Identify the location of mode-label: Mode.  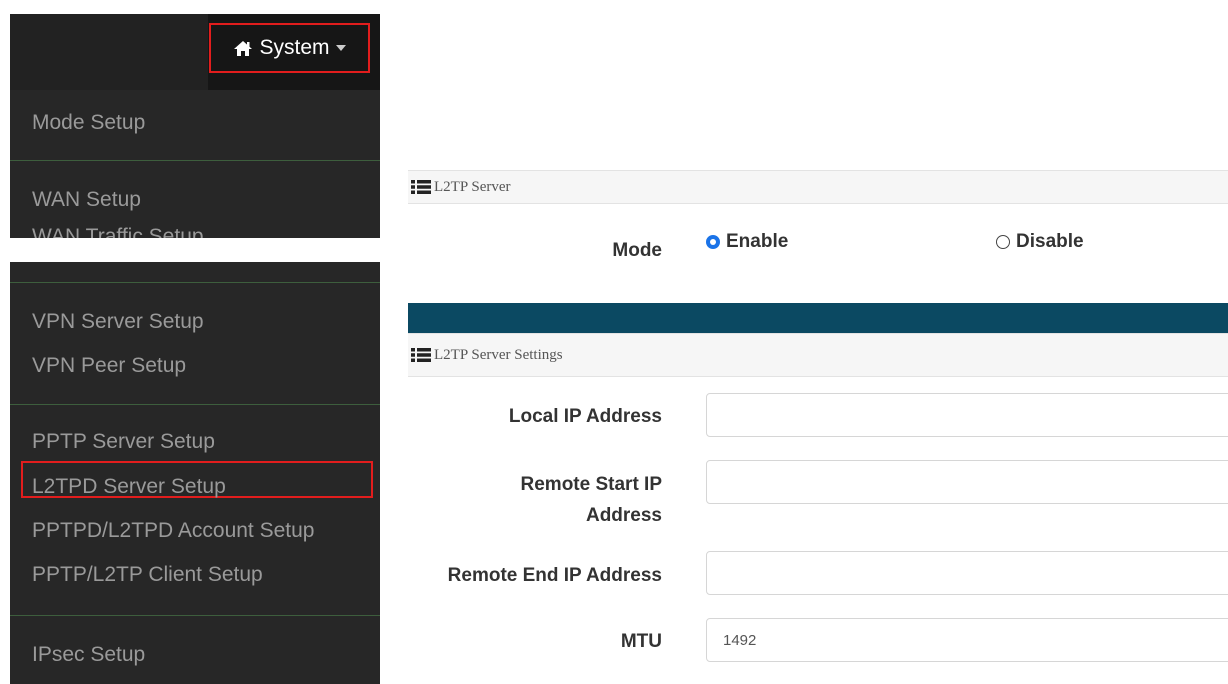
(637, 250).